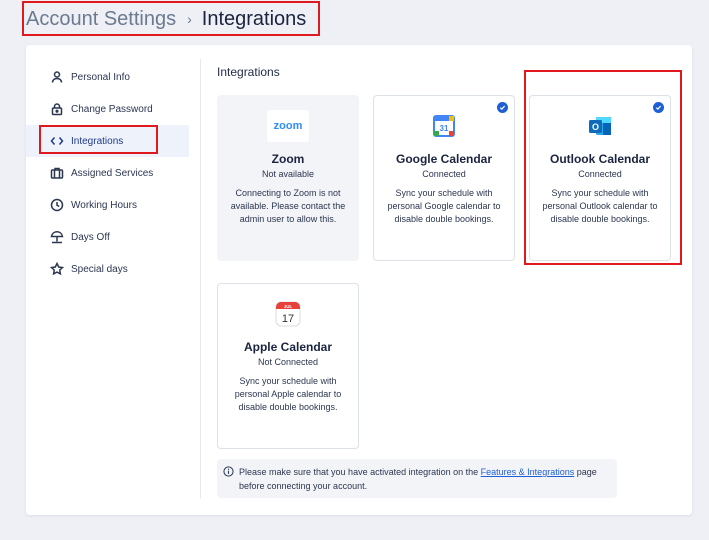  What do you see at coordinates (288, 347) in the screenshot?
I see `card-name: Apple Calendar` at bounding box center [288, 347].